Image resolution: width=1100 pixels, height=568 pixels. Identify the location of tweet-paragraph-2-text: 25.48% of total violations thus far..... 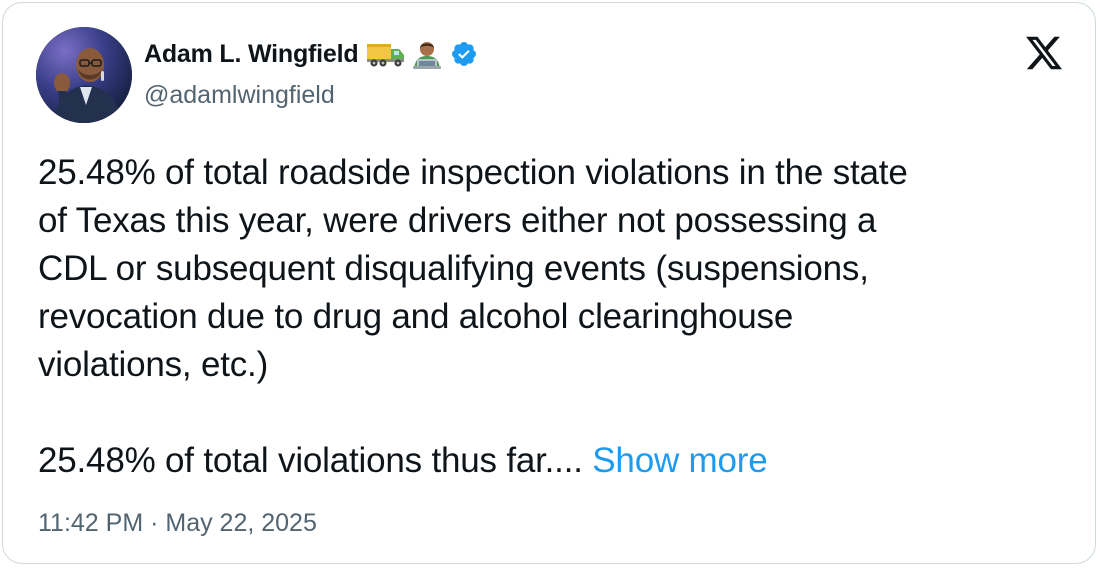
(315, 460).